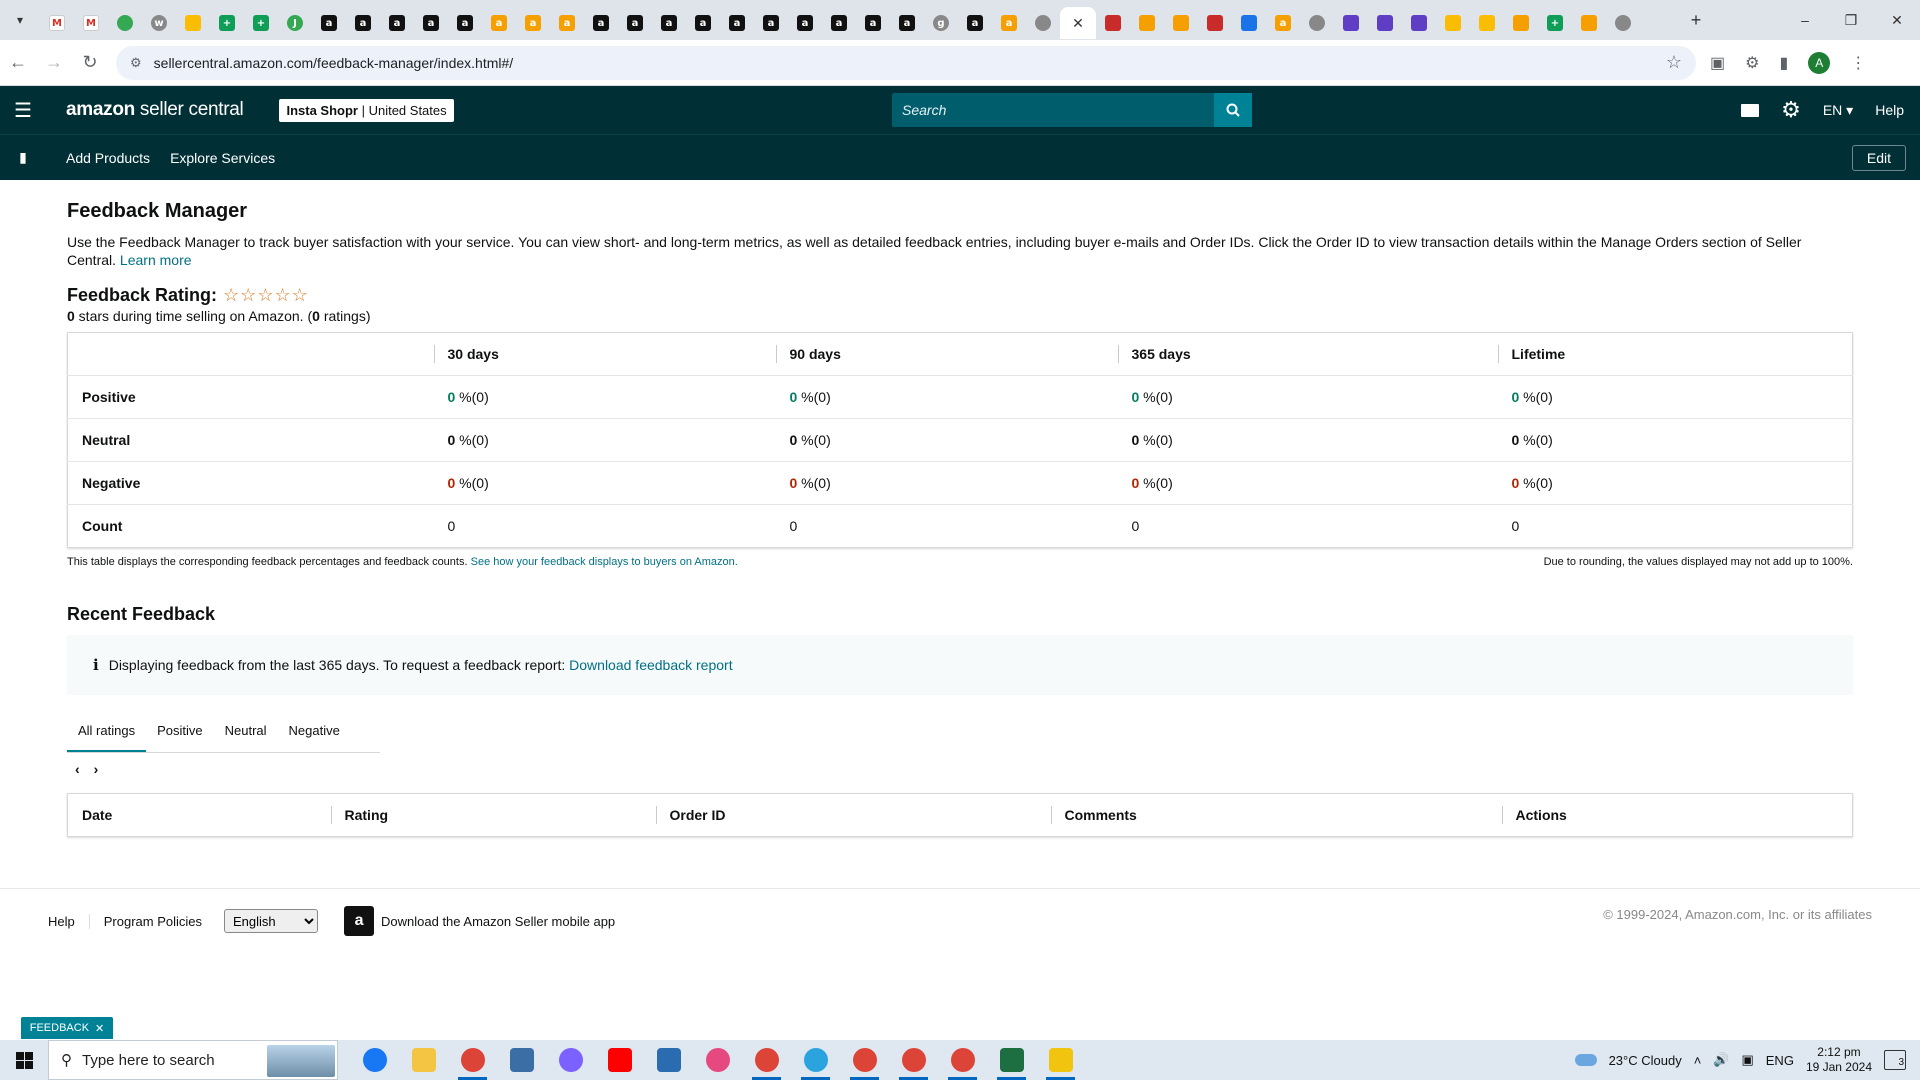 This screenshot has width=1920, height=1080. I want to click on store-switcher: Insta Shopr | United States, so click(366, 110).